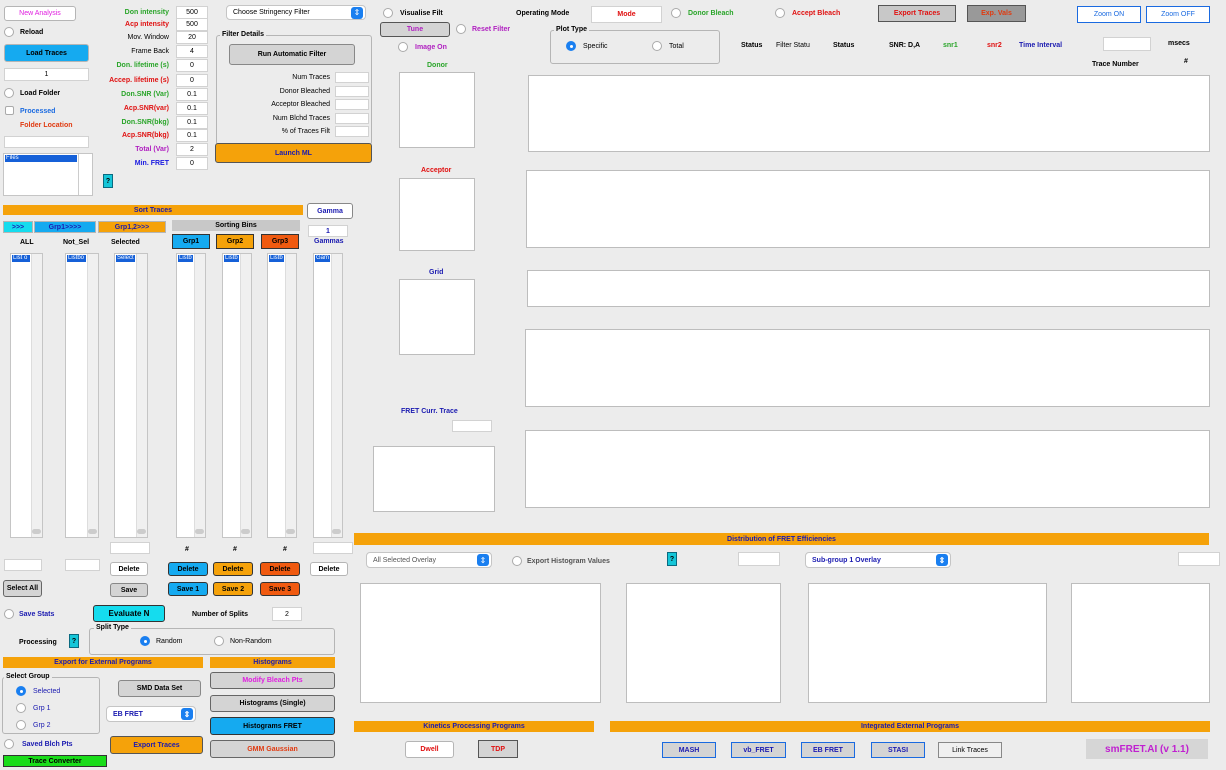  Describe the element at coordinates (82, 395) in the screenshot. I see `notsel-traces-listbox: Listbo` at that location.